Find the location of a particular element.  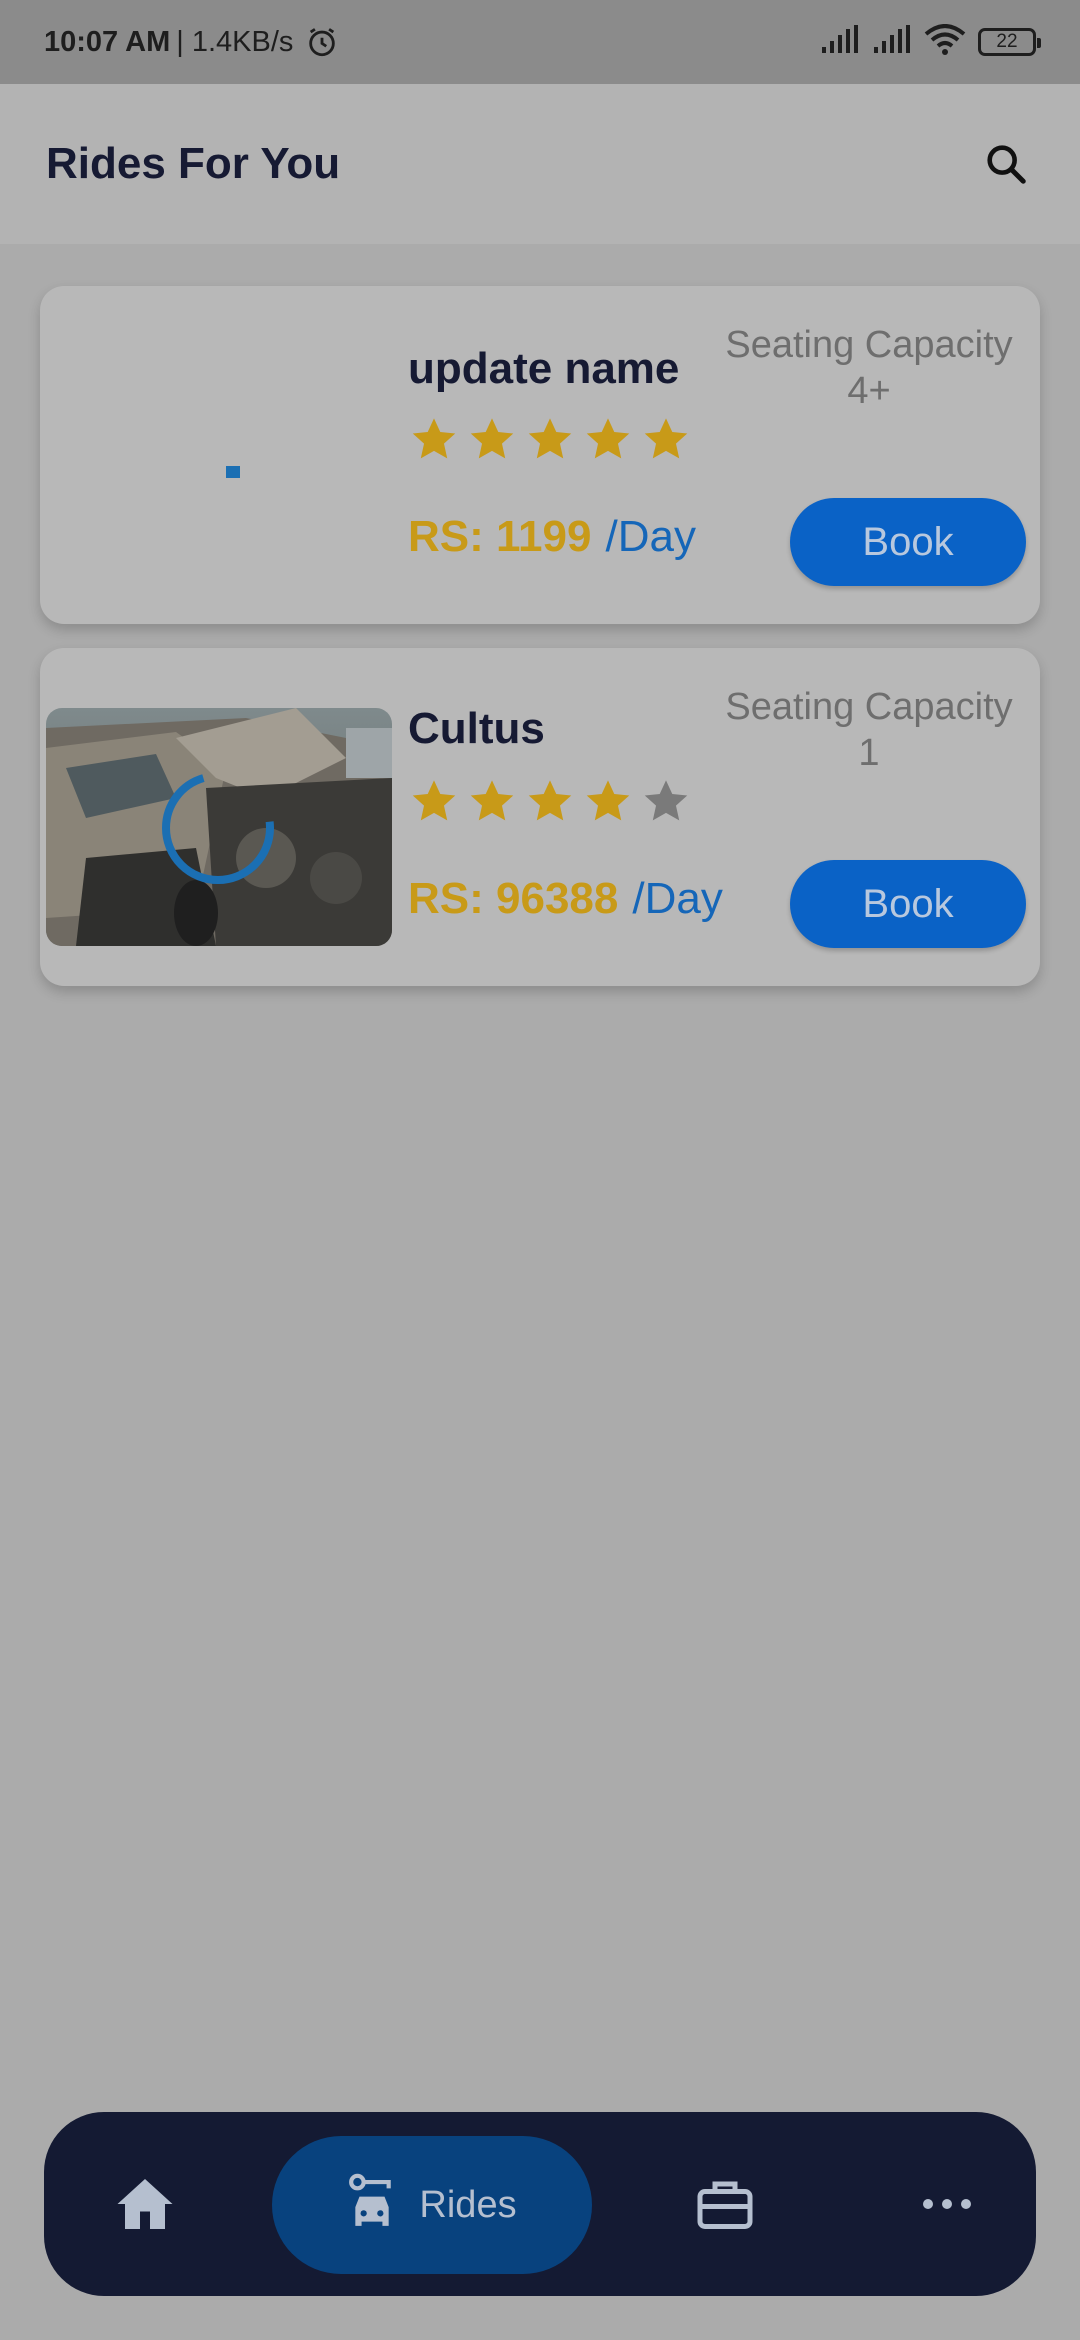

star-empty-icon is located at coordinates (666, 800).